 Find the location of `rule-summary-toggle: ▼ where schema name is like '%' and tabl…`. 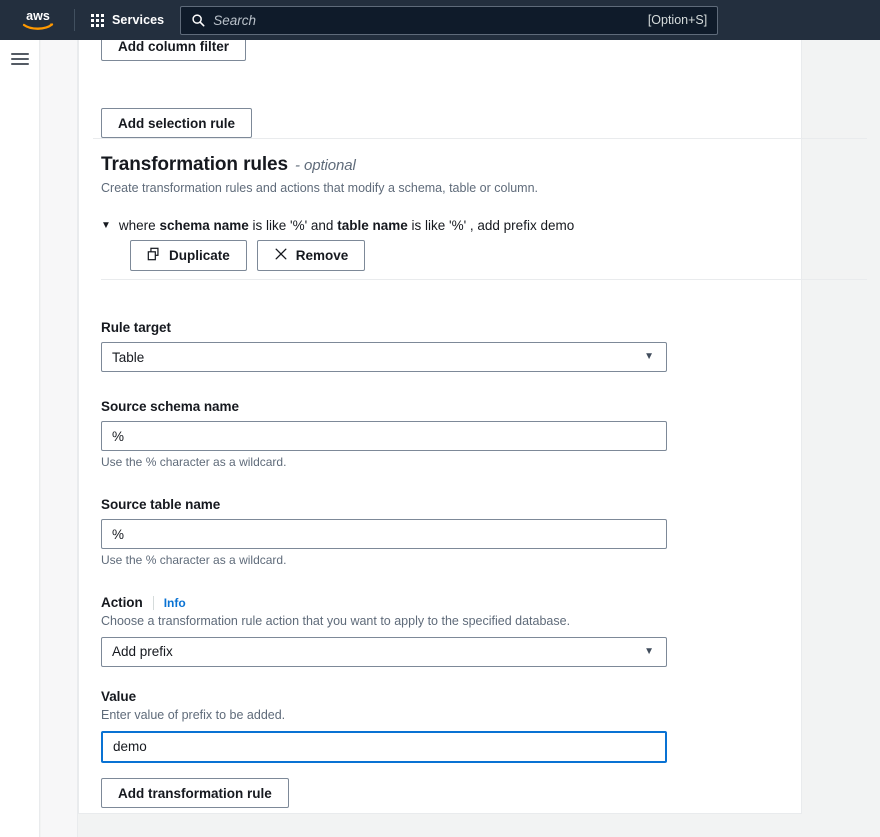

rule-summary-toggle: ▼ where schema name is like '%' and tabl… is located at coordinates (337, 225).